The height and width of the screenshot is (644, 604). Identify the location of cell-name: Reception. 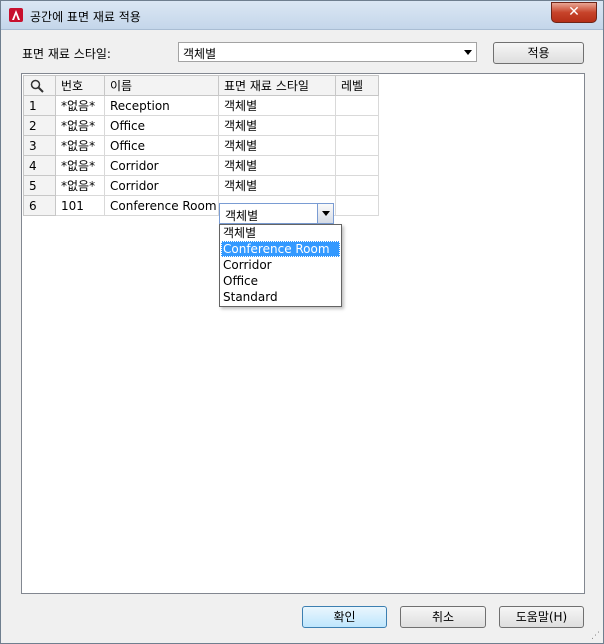
(161, 105).